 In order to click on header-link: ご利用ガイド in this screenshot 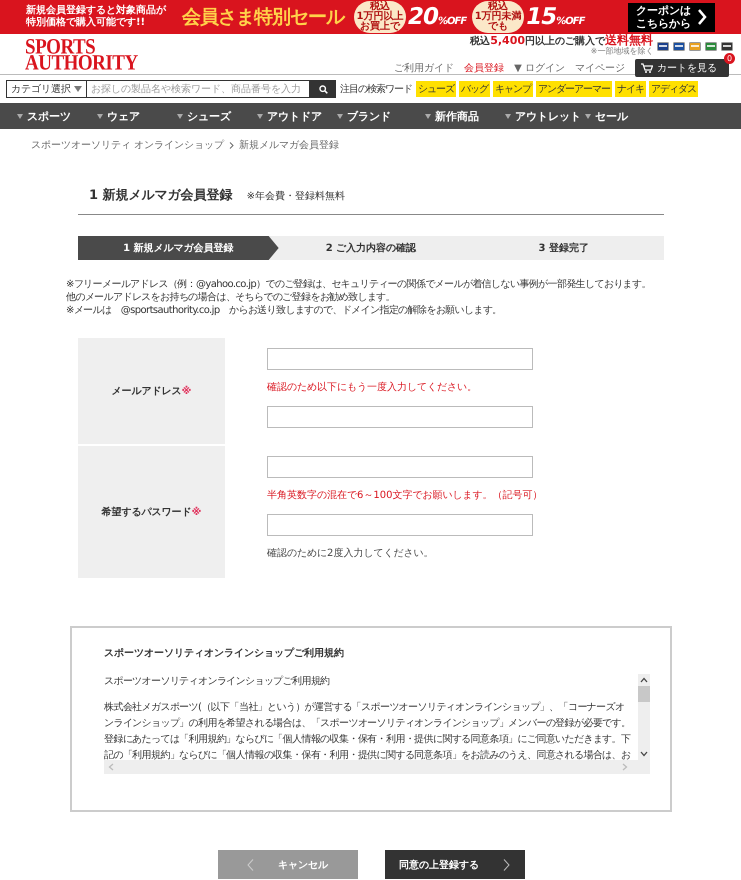, I will do `click(424, 68)`.